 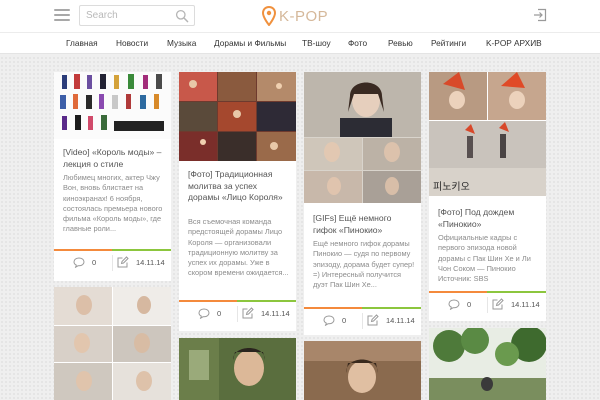 What do you see at coordinates (269, 16) in the screenshot?
I see `map-pin-icon` at bounding box center [269, 16].